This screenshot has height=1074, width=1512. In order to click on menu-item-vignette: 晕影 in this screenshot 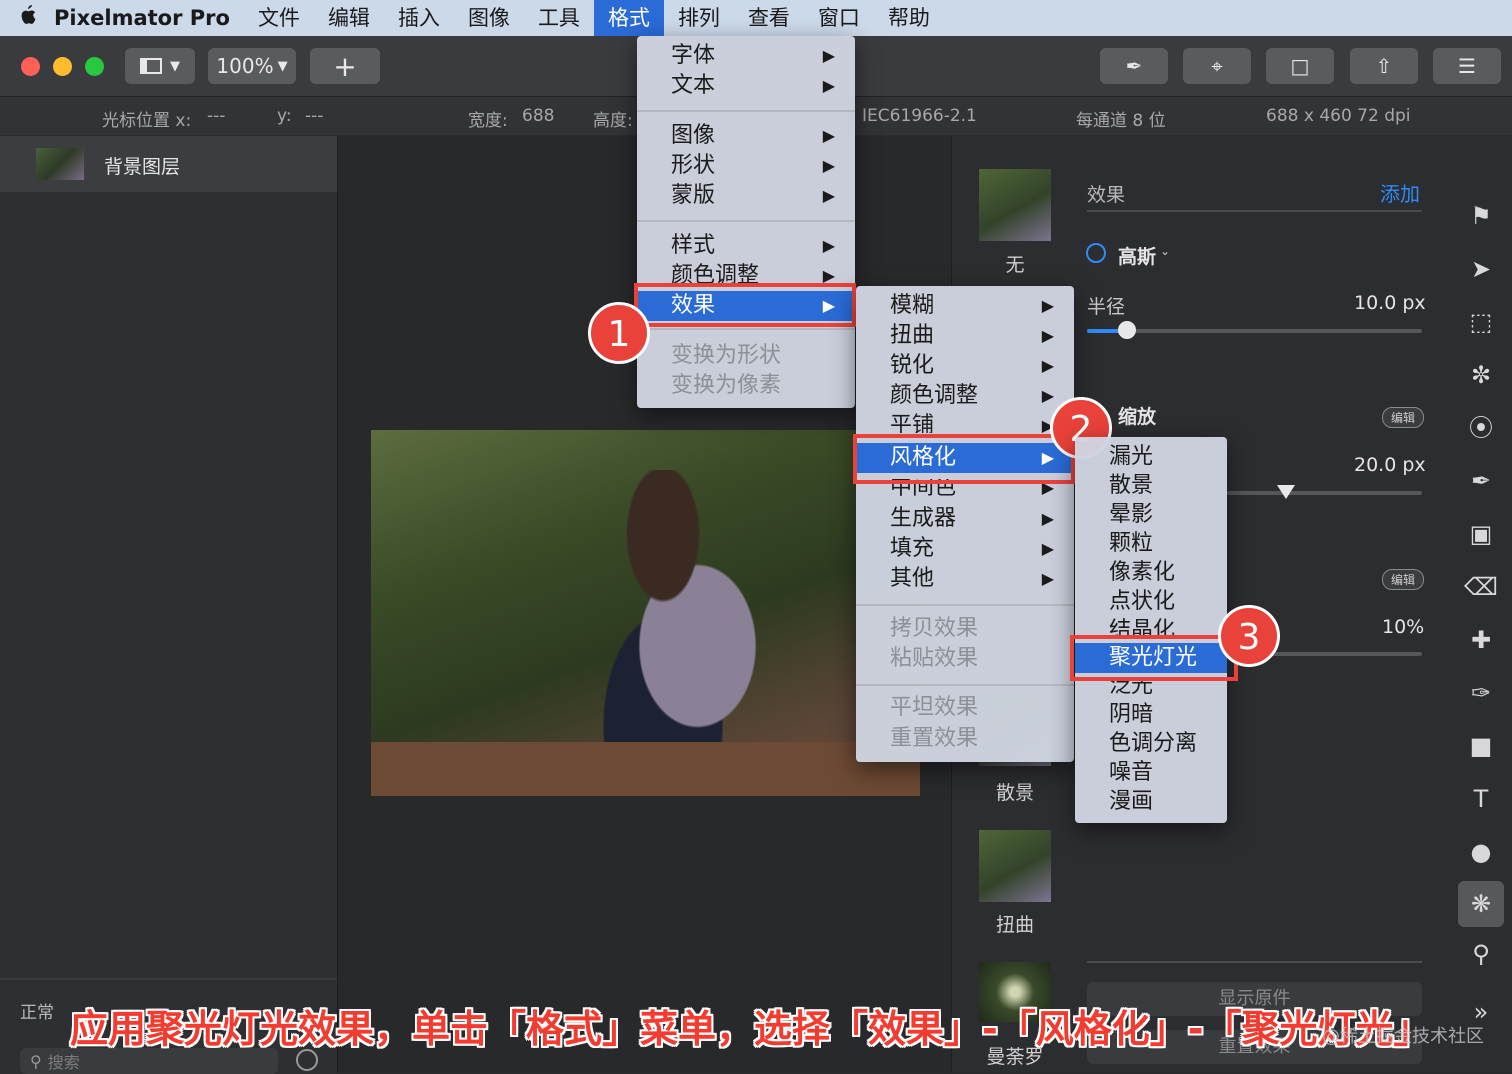, I will do `click(1151, 515)`.